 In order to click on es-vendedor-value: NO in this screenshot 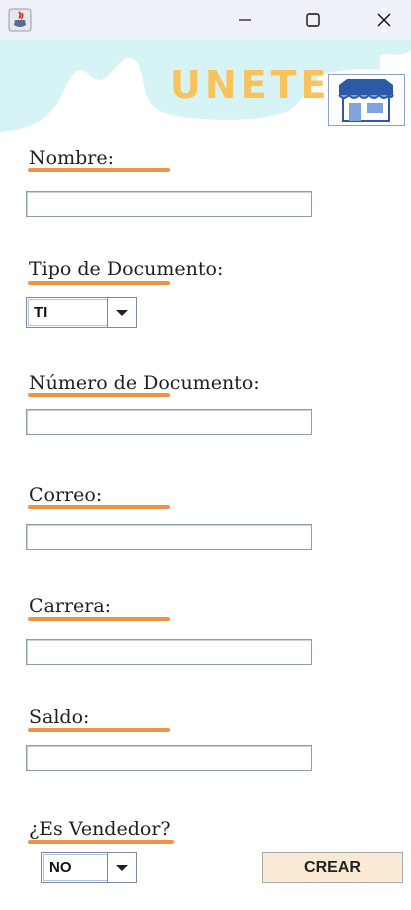, I will do `click(76, 867)`.